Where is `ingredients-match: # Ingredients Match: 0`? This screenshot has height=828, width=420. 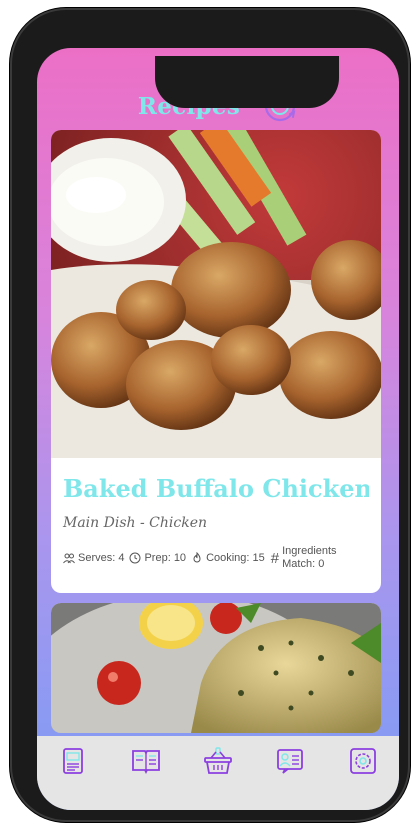
ingredients-match: # Ingredients Match: 0 is located at coordinates (303, 558).